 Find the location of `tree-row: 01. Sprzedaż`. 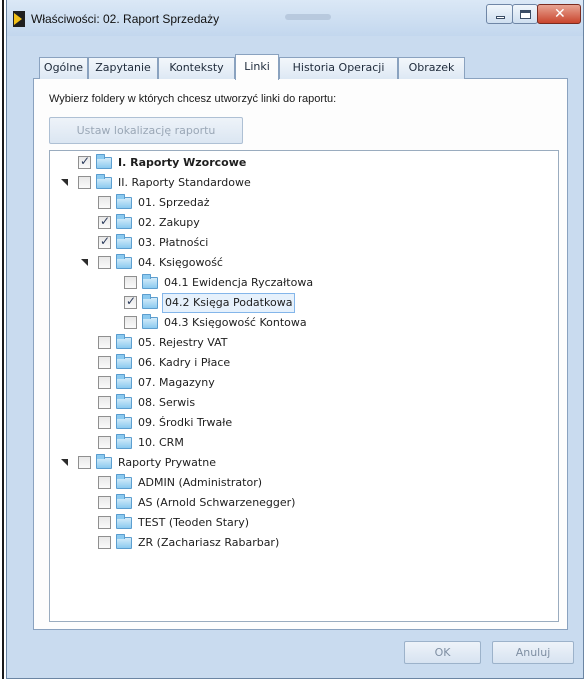

tree-row: 01. Sprzedaż is located at coordinates (300, 203).